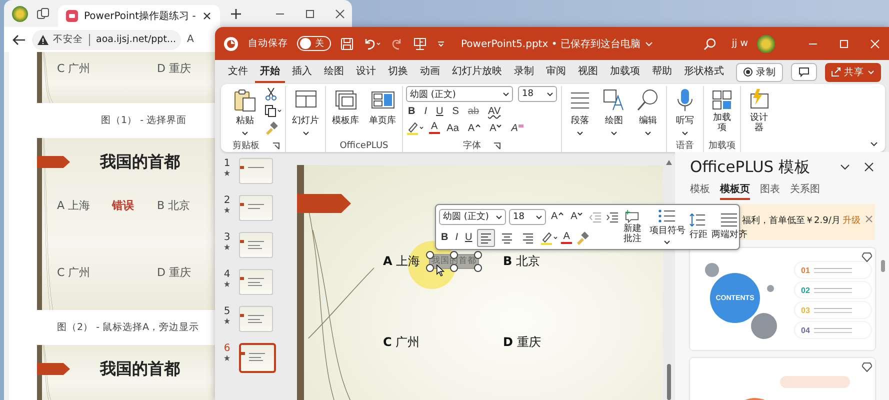 Image resolution: width=889 pixels, height=400 pixels. Describe the element at coordinates (524, 72) in the screenshot. I see `ribbon-tab: 录制` at that location.